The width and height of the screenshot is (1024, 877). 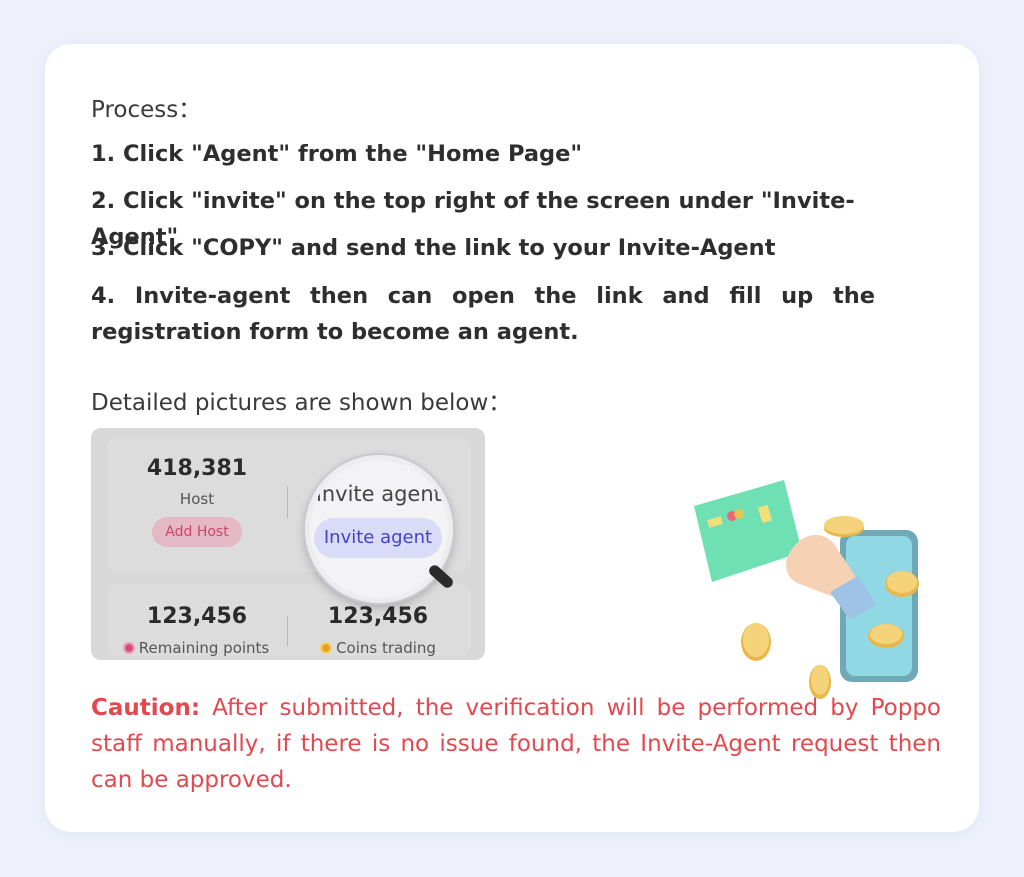 I want to click on remaining-points-label: Remaining points, so click(x=204, y=648).